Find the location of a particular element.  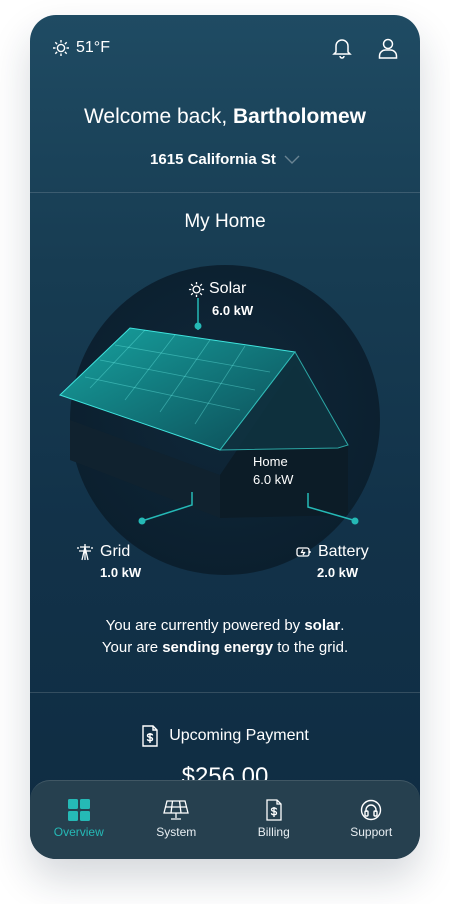

status-line2-bold: sending energy is located at coordinates (218, 647).